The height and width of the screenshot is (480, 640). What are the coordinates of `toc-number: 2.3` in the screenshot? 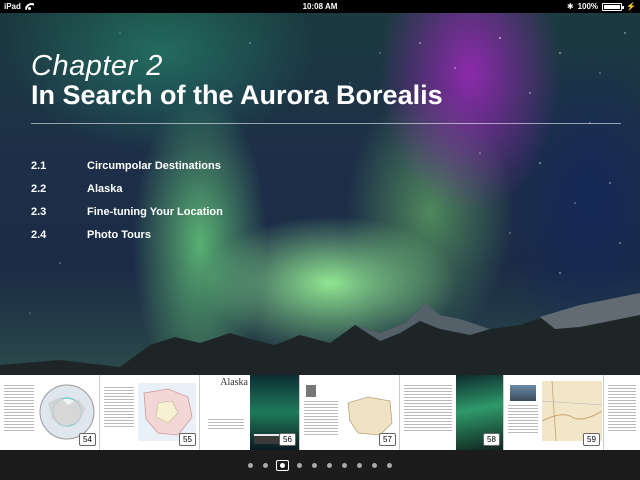 It's located at (39, 211).